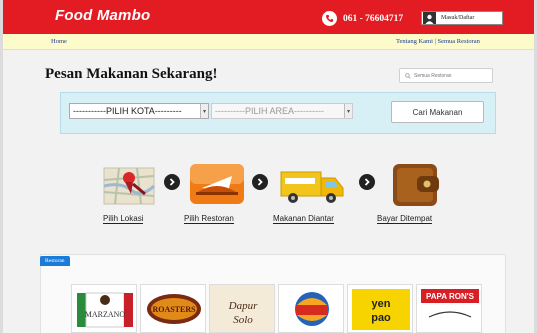  I want to click on svg-text: PAPA RON'S, so click(450, 296).